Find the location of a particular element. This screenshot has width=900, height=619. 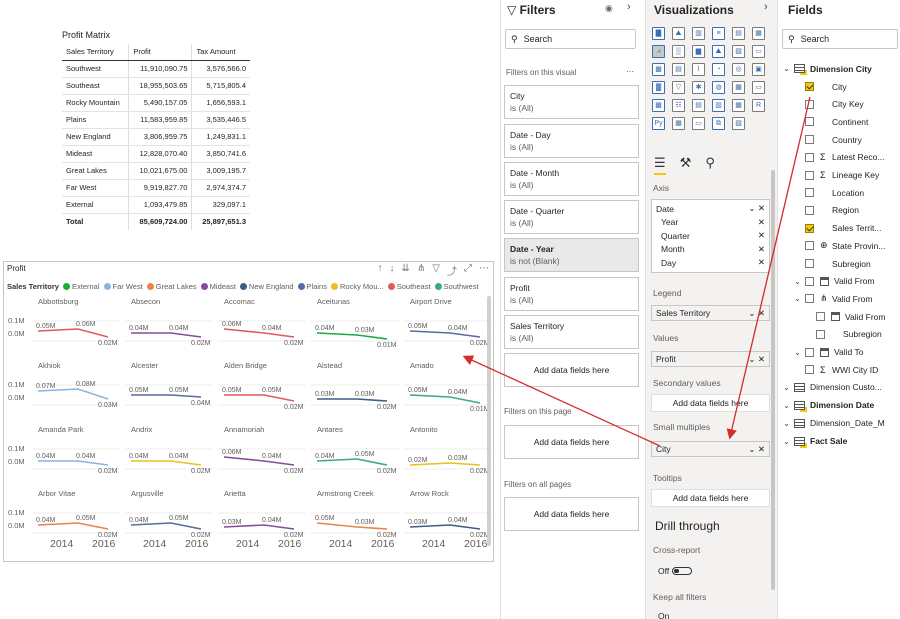

arrow-small-multiples-to-chart is located at coordinates (561, 401).